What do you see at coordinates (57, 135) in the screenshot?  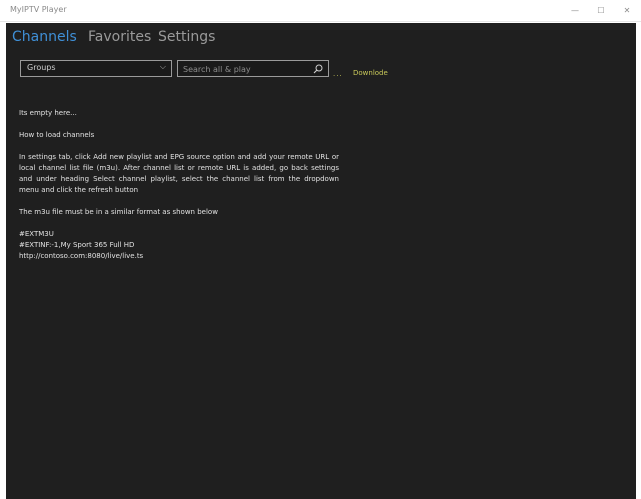 I see `howto-heading: How to load channels` at bounding box center [57, 135].